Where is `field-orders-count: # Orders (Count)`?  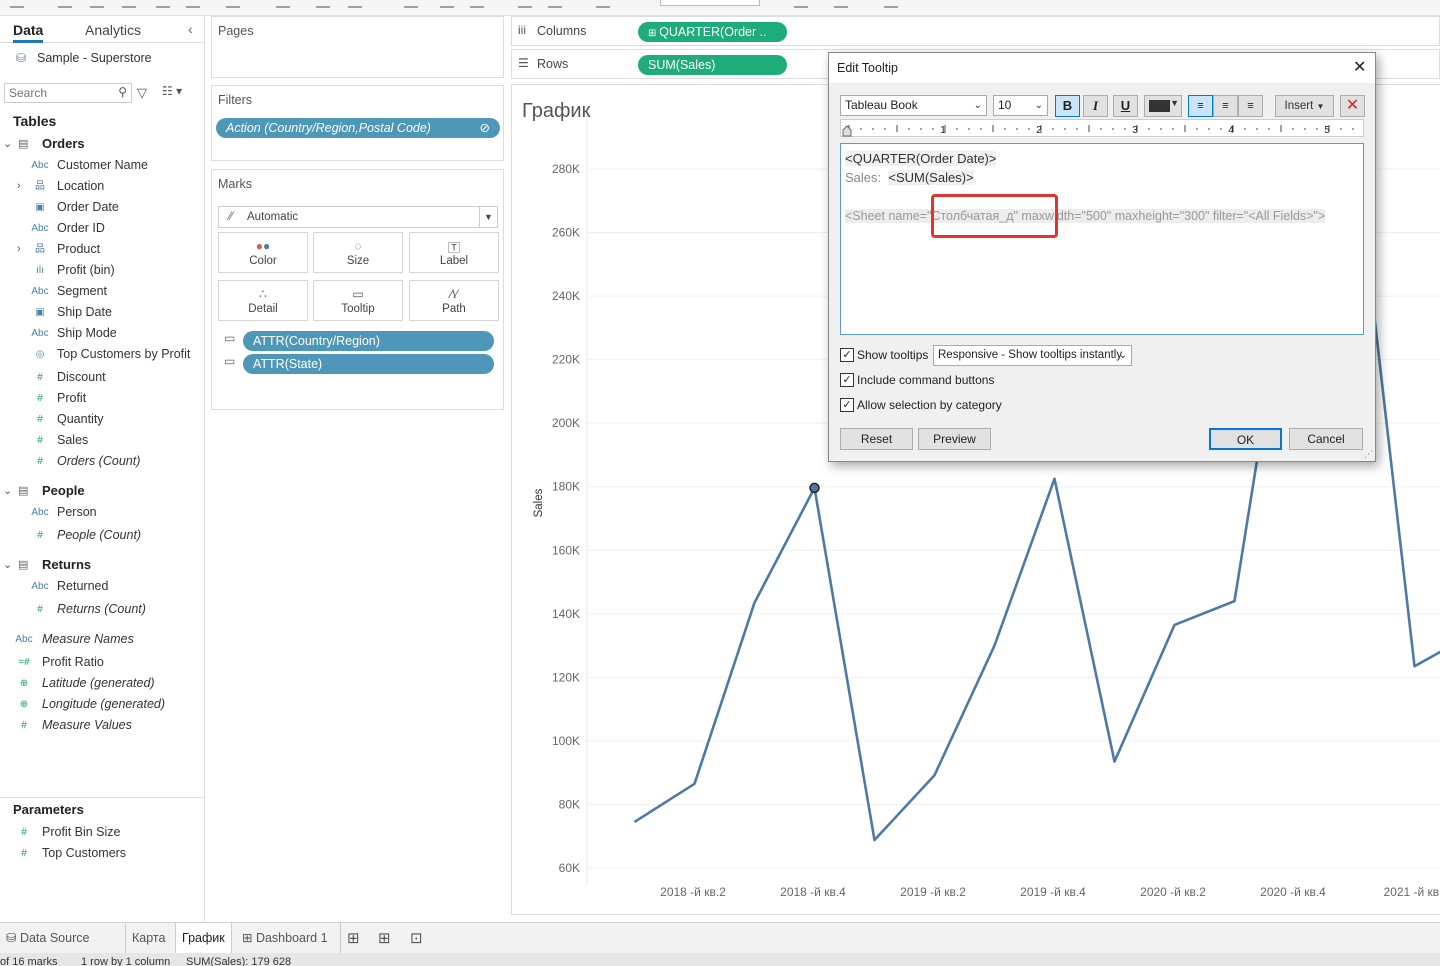
field-orders-count: # Orders (Count) is located at coordinates (102, 461).